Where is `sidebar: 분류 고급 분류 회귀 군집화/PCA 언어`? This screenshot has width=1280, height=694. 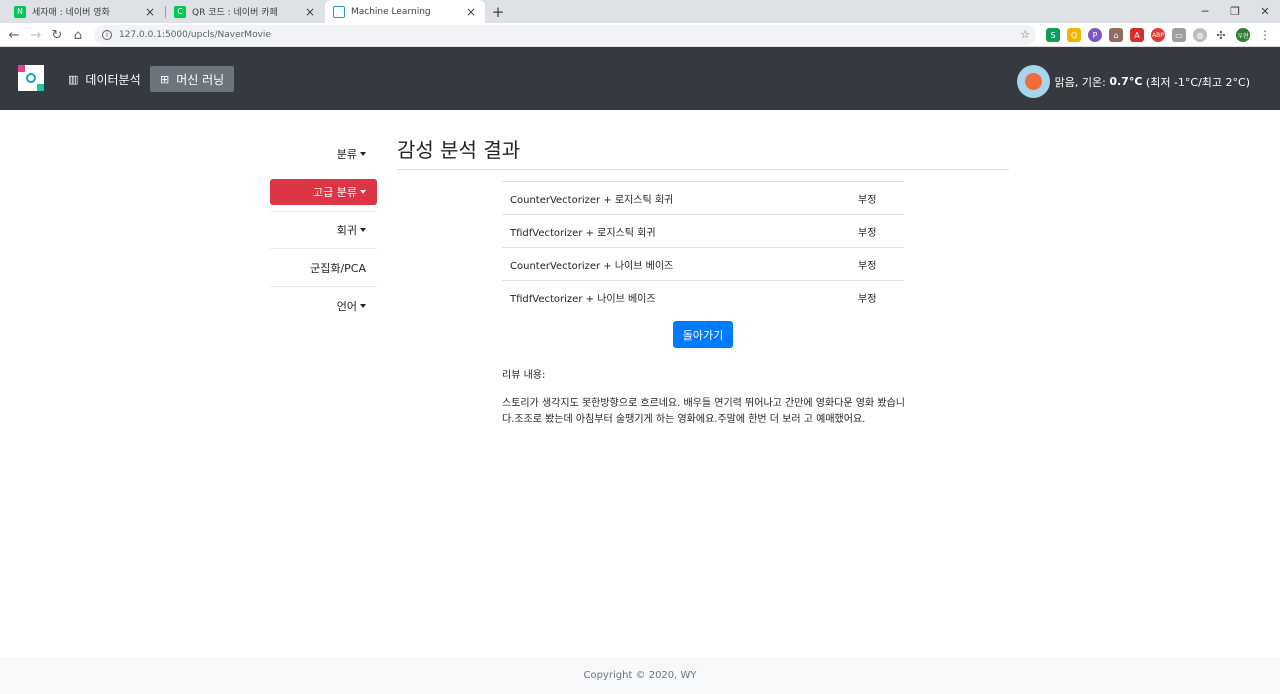
sidebar: 분류 고급 분류 회귀 군집화/PCA 언어 is located at coordinates (323, 230).